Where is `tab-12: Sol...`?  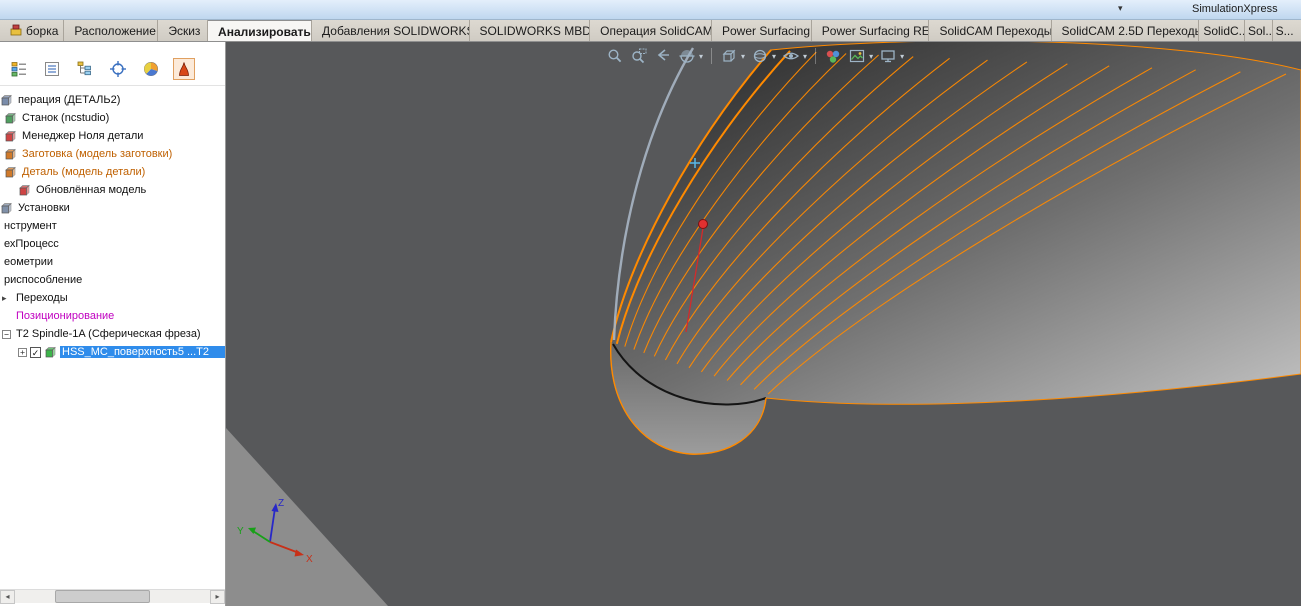 tab-12: Sol... is located at coordinates (1259, 30).